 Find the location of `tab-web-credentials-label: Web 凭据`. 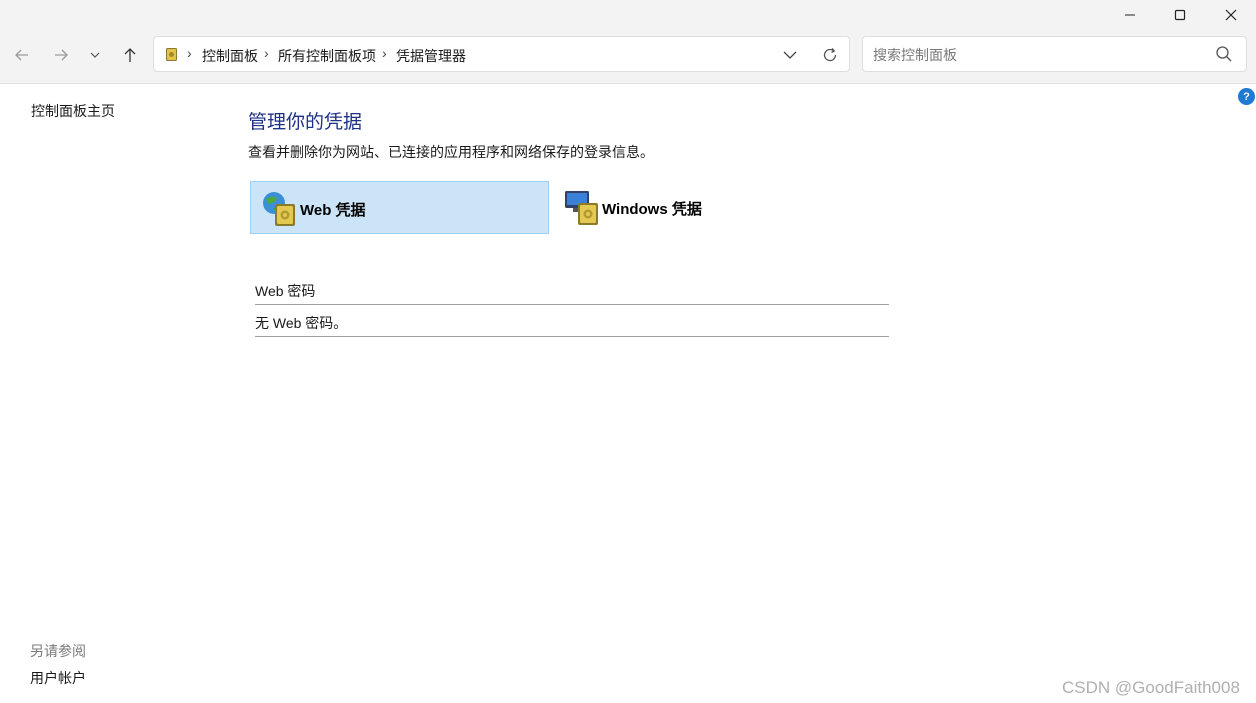

tab-web-credentials-label: Web 凭据 is located at coordinates (333, 210).